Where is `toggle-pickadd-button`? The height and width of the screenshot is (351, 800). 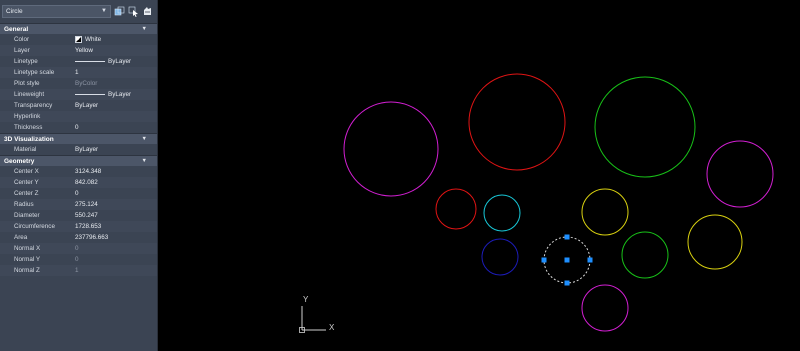
toggle-pickadd-button is located at coordinates (119, 11).